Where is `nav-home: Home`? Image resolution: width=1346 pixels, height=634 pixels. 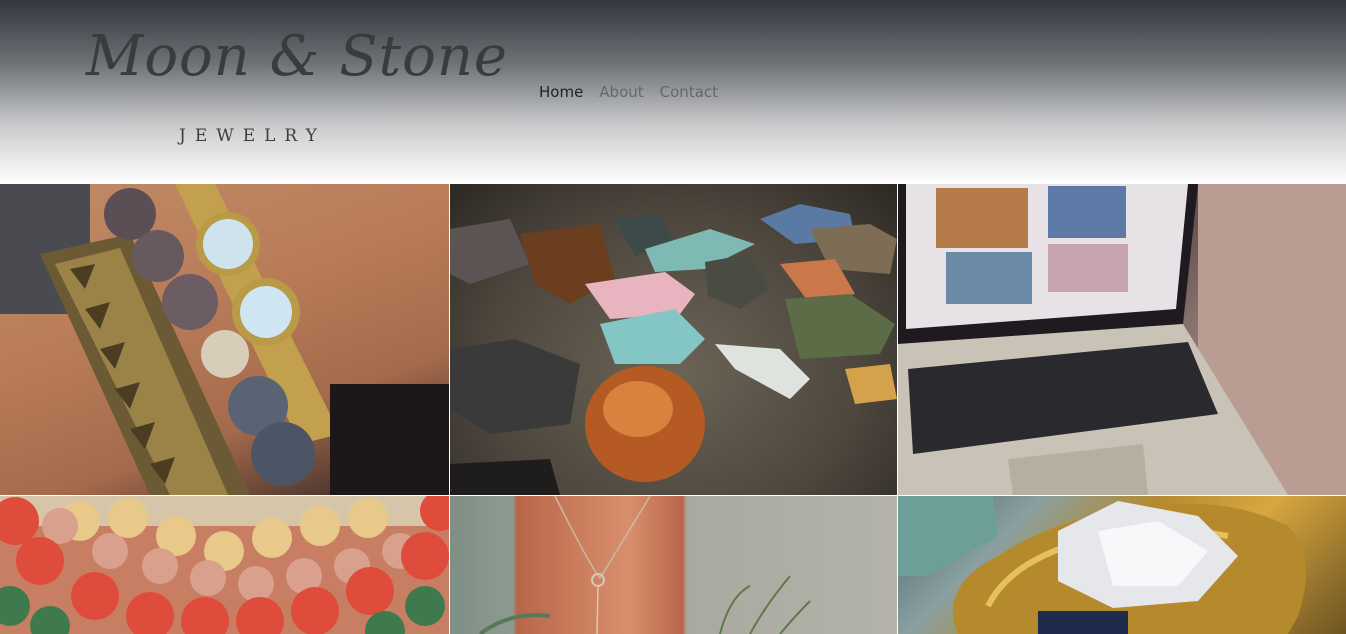 nav-home: Home is located at coordinates (561, 92).